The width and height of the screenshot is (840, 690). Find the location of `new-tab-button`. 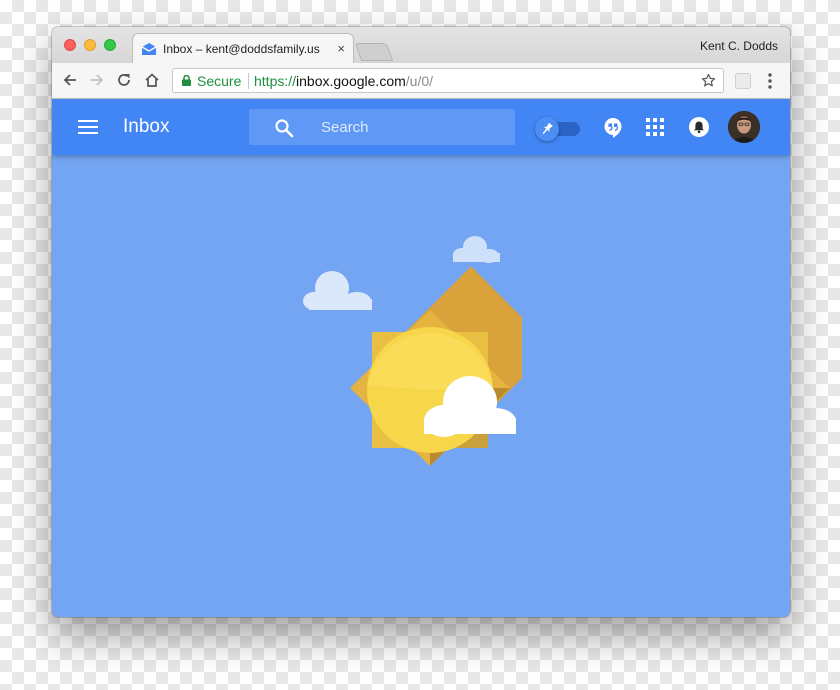

new-tab-button is located at coordinates (374, 52).